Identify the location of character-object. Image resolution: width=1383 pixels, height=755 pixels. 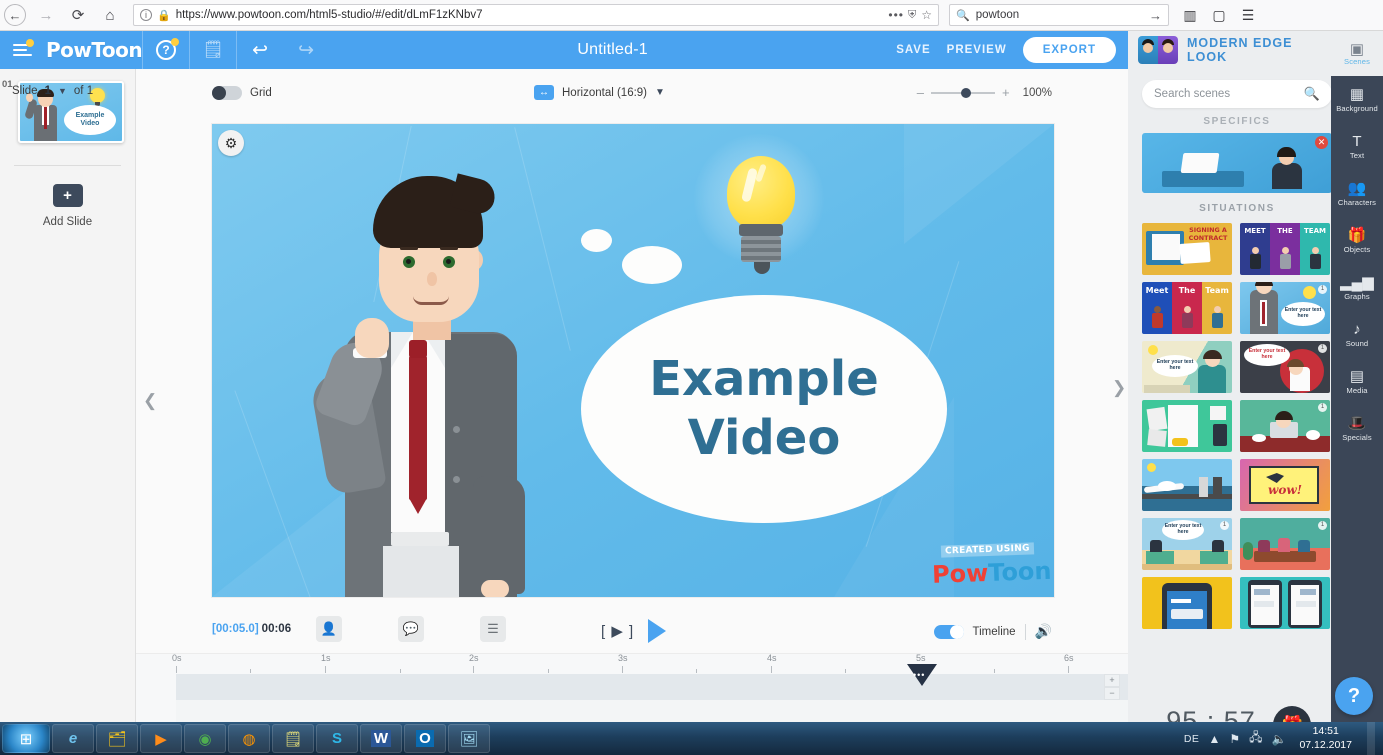
(417, 385).